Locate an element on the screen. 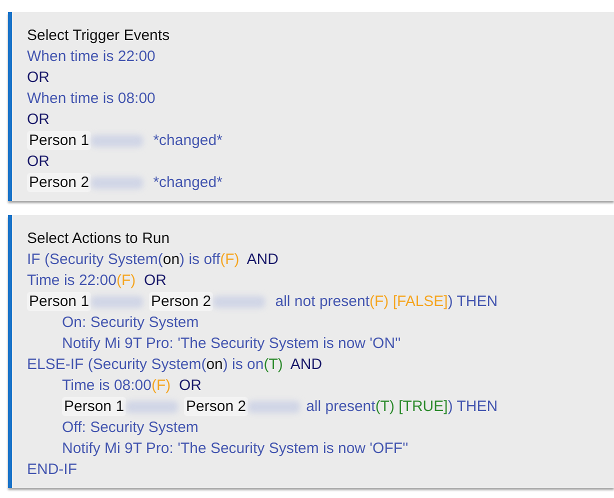 This screenshot has height=498, width=614. rule-text: ELSE-IF (Security System( is located at coordinates (116, 364).